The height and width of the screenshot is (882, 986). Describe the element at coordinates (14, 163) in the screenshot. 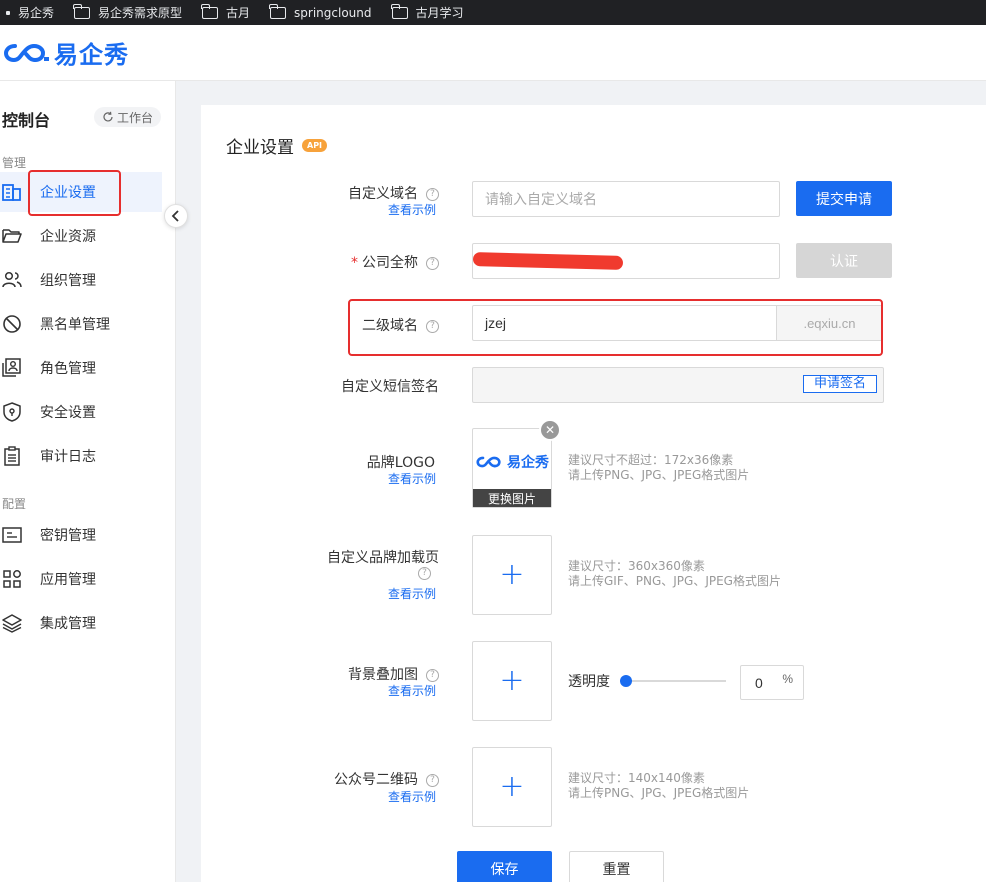

I see `group-label-manage: 管理` at that location.